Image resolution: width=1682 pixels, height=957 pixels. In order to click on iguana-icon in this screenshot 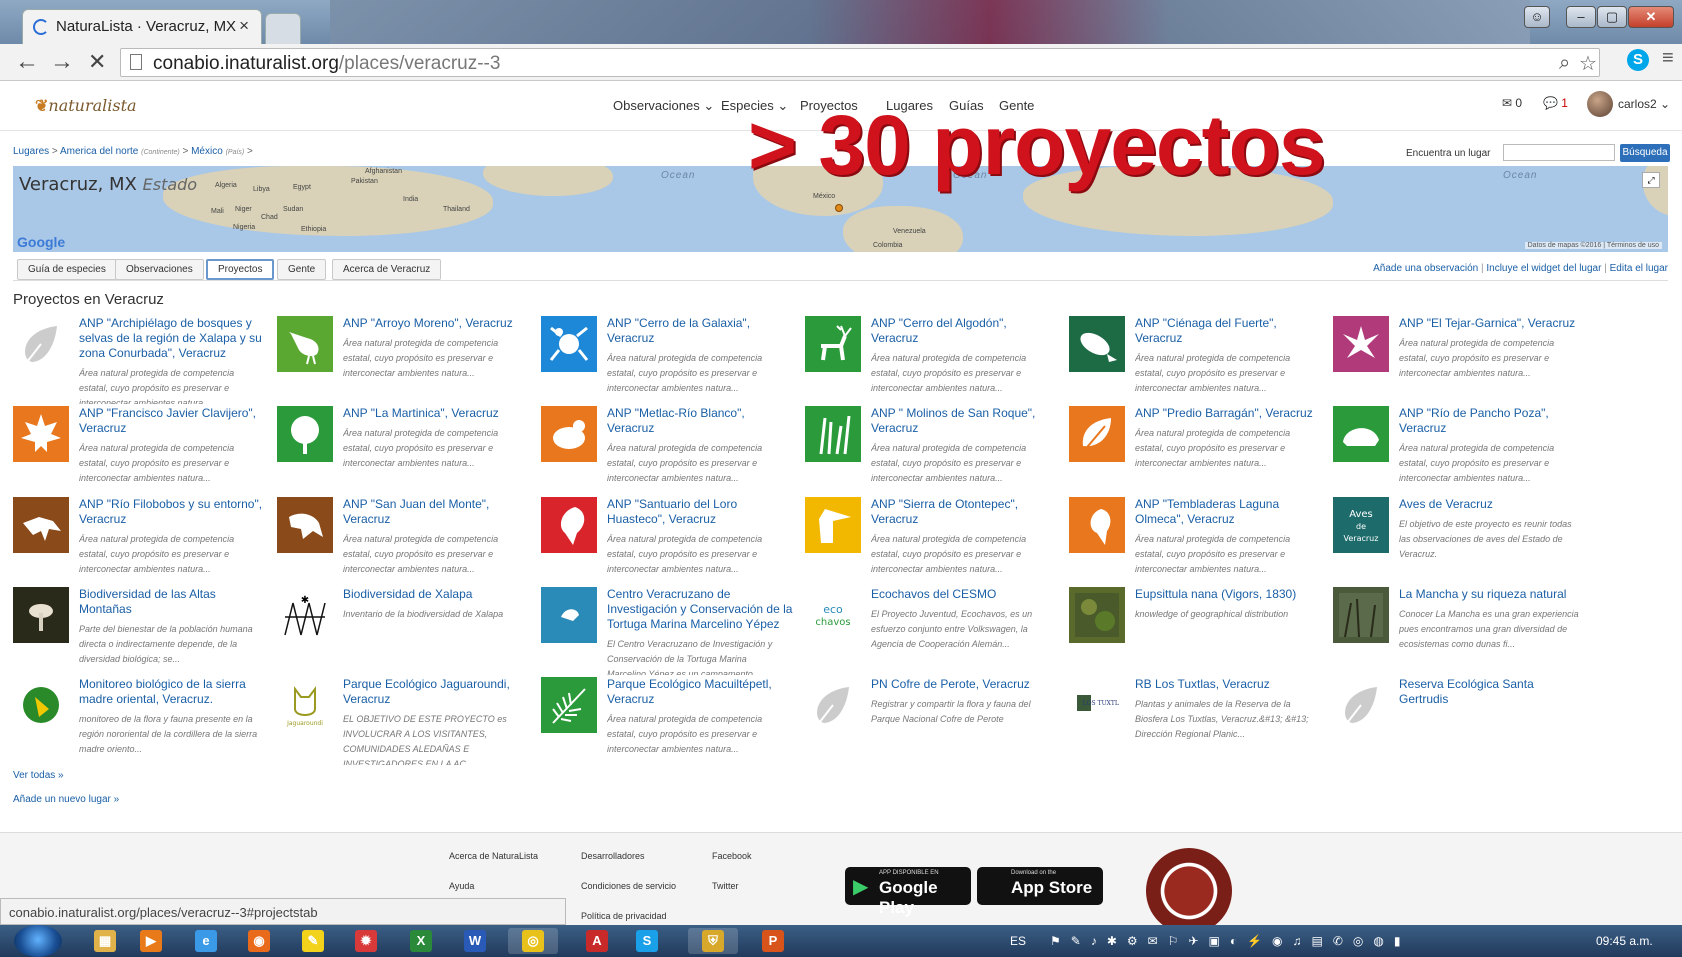, I will do `click(41, 525)`.